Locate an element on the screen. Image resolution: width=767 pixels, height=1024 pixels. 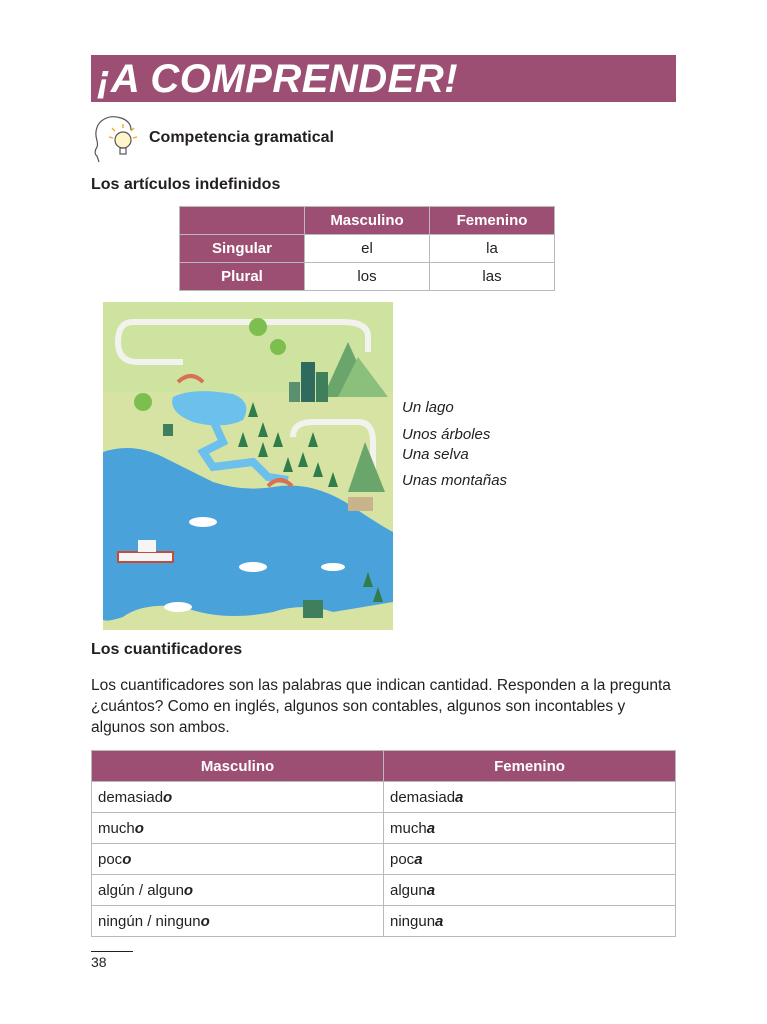
table-cell: el is located at coordinates (367, 248).